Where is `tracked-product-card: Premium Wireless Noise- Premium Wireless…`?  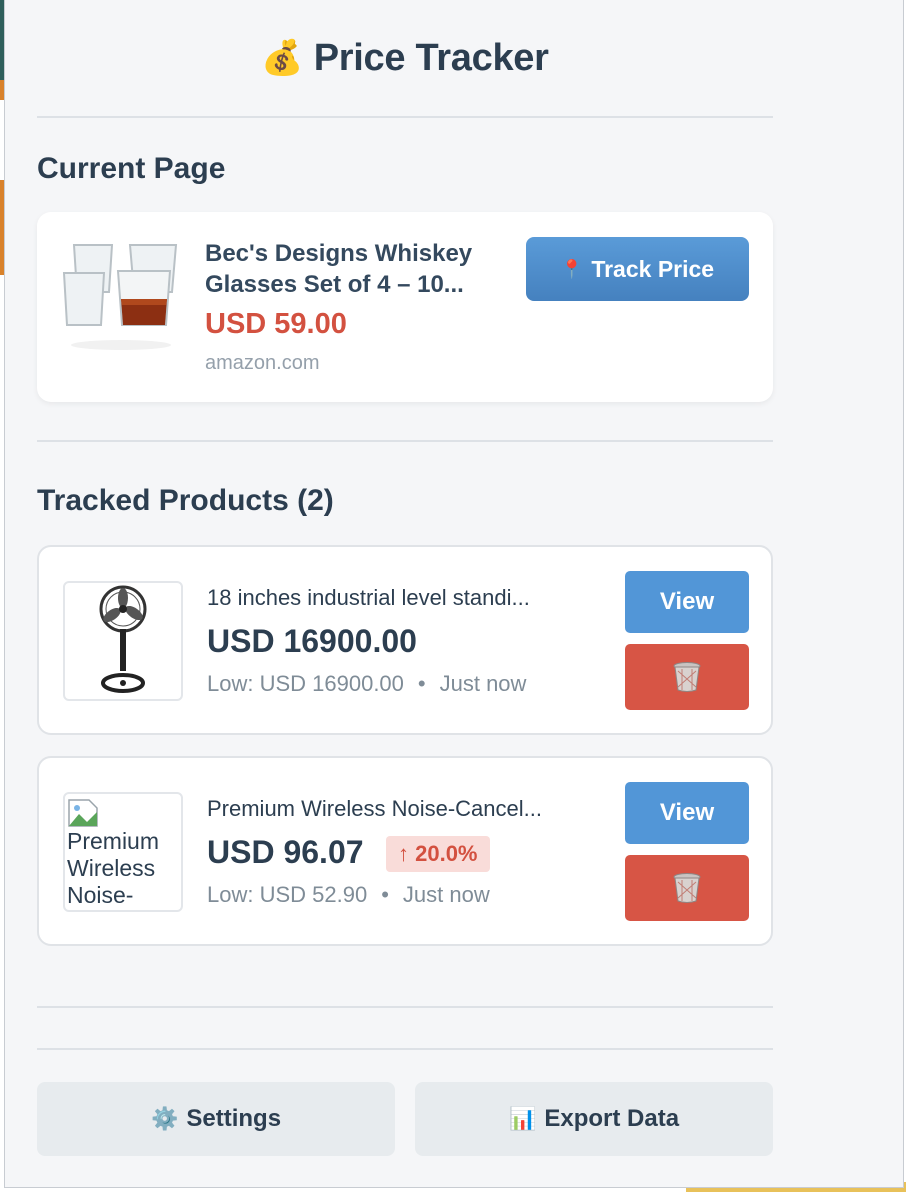
tracked-product-card: Premium Wireless Noise- Premium Wireless… is located at coordinates (405, 851).